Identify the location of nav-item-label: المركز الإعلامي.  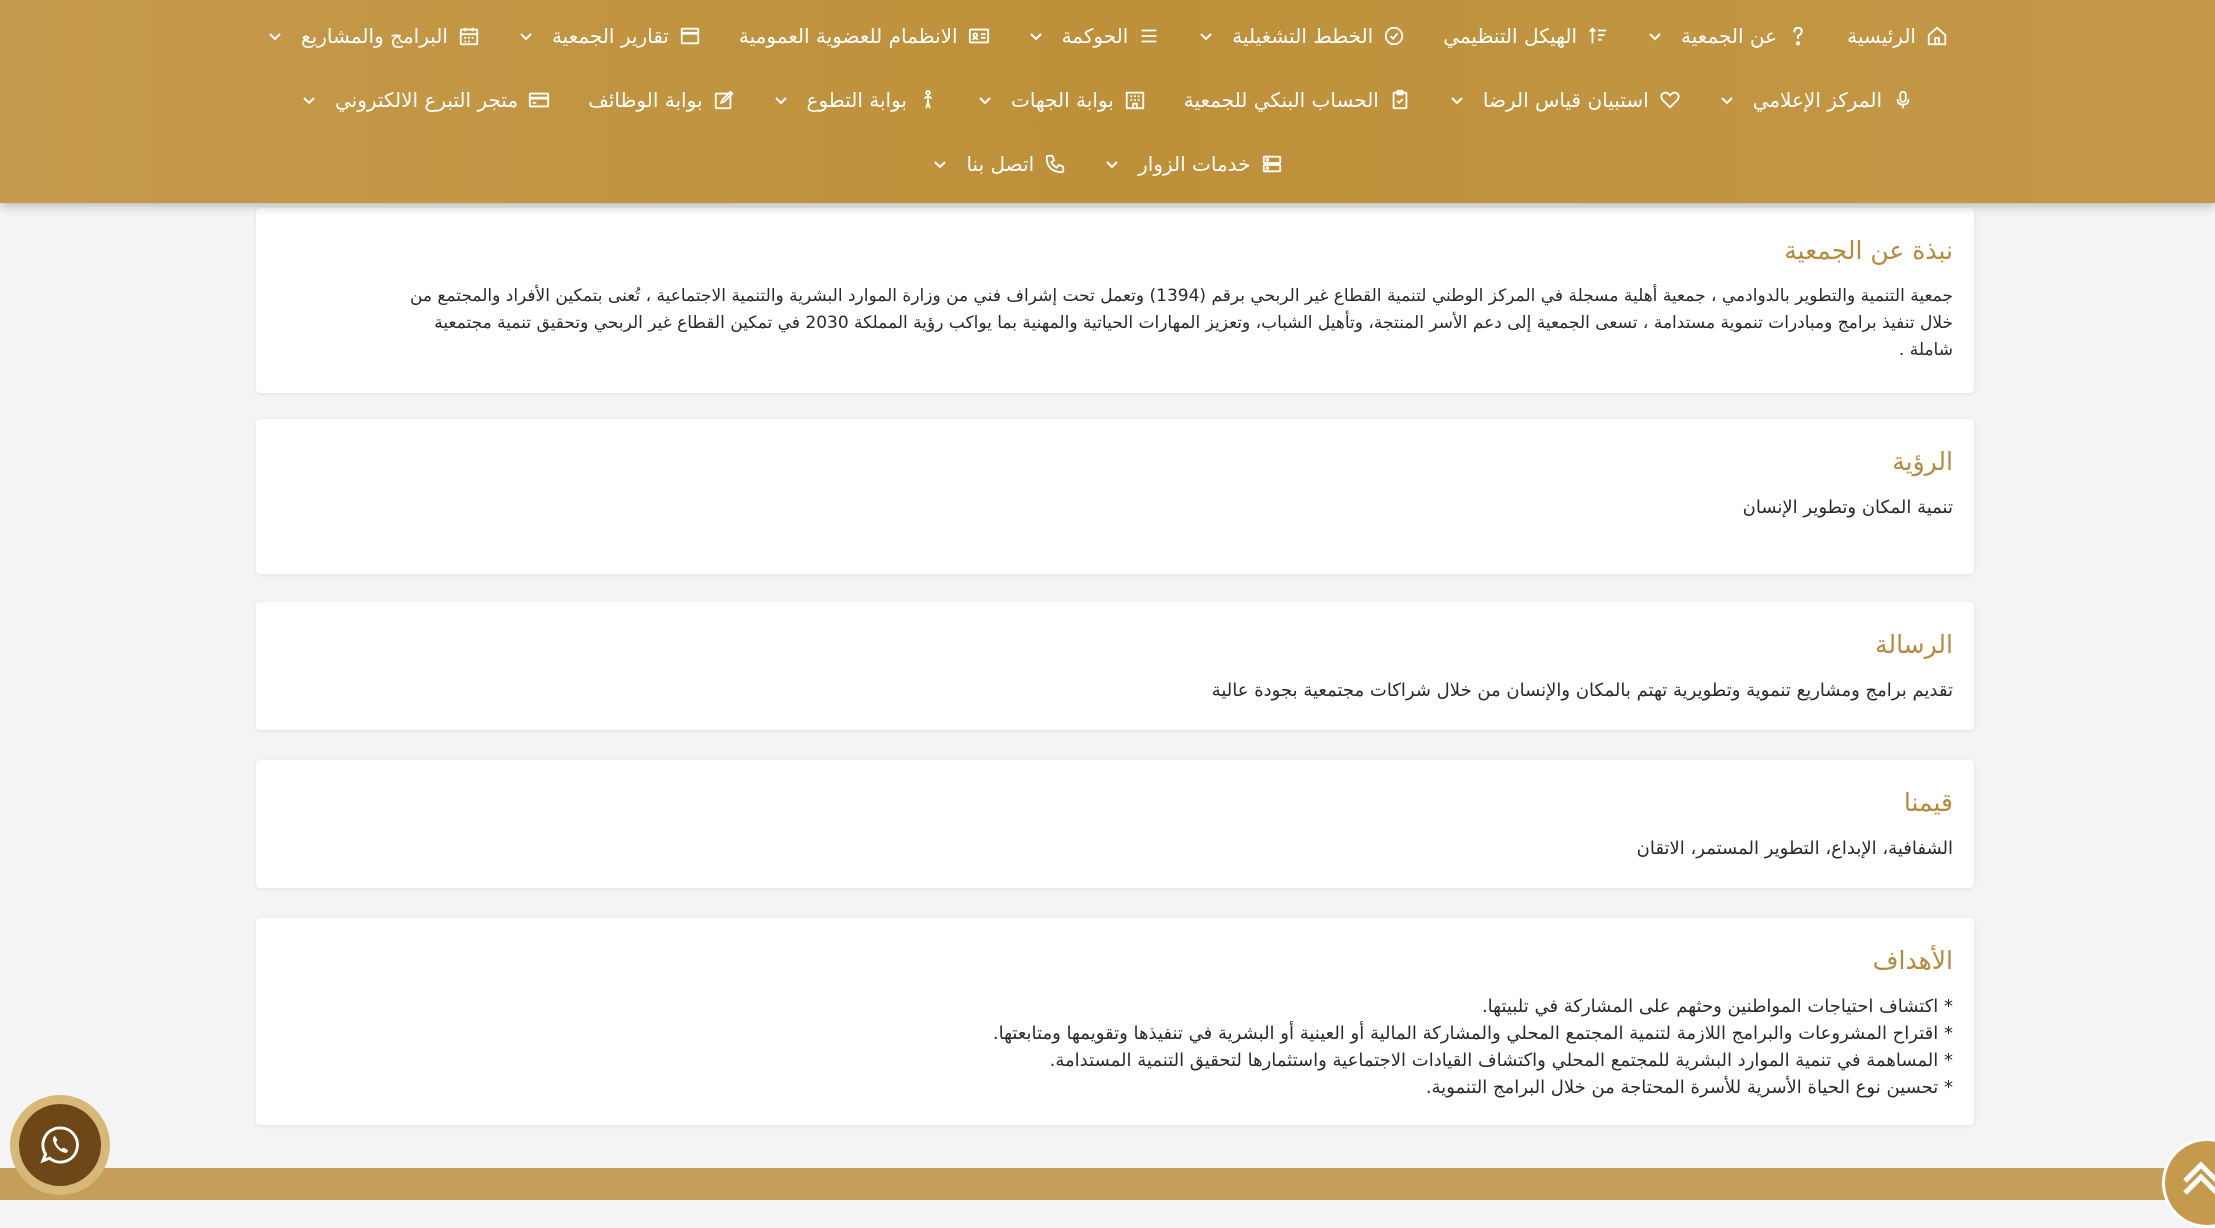
(1817, 100).